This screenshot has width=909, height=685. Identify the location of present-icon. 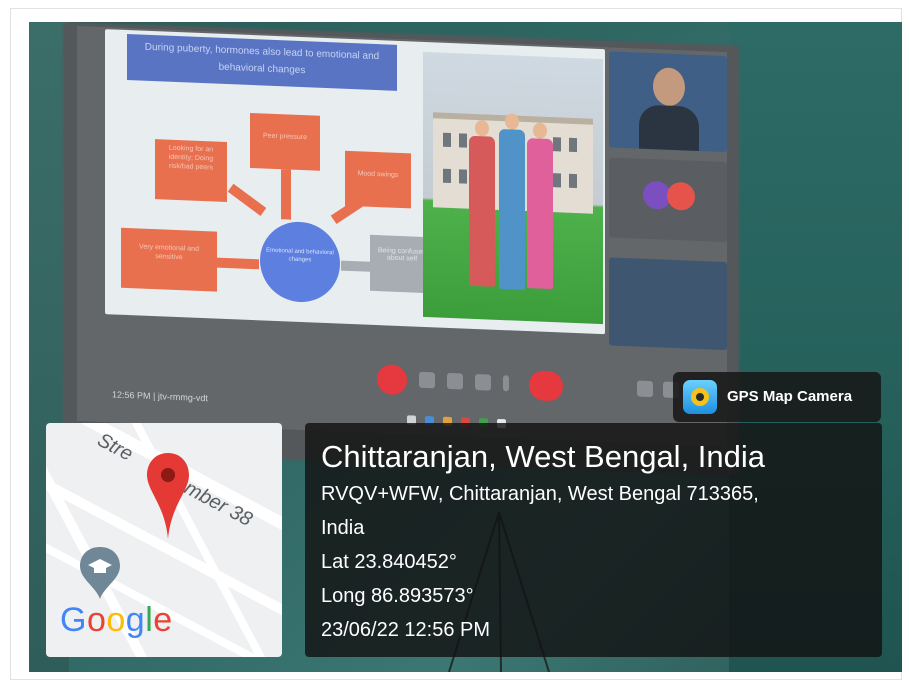
(483, 382).